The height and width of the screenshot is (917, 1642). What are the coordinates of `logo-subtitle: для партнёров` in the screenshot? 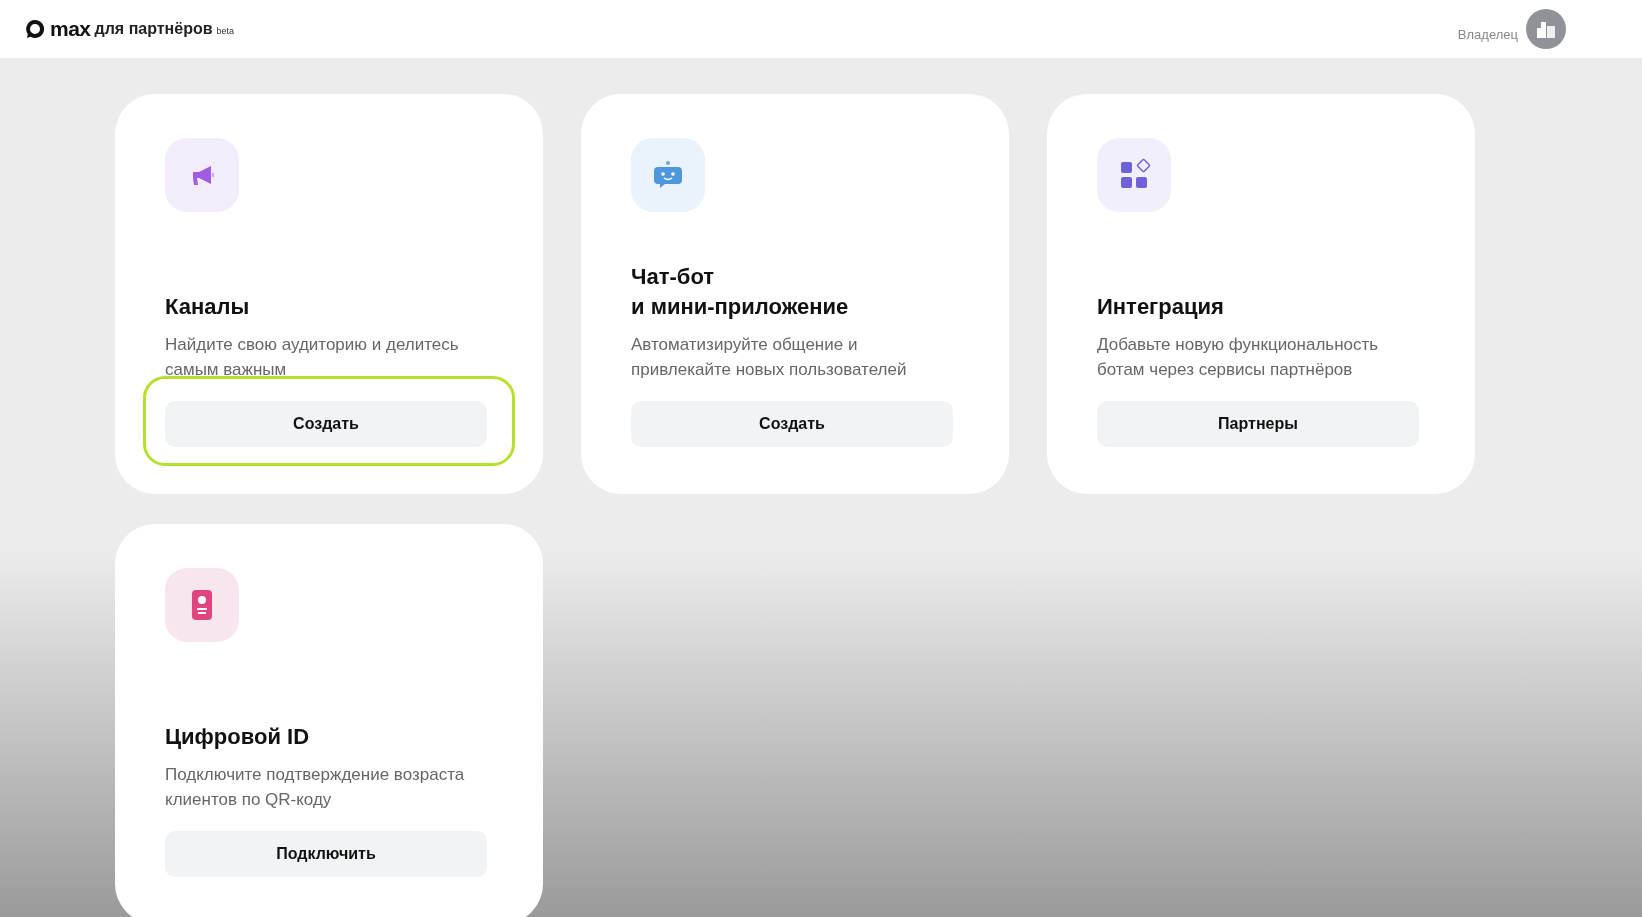 It's located at (153, 29).